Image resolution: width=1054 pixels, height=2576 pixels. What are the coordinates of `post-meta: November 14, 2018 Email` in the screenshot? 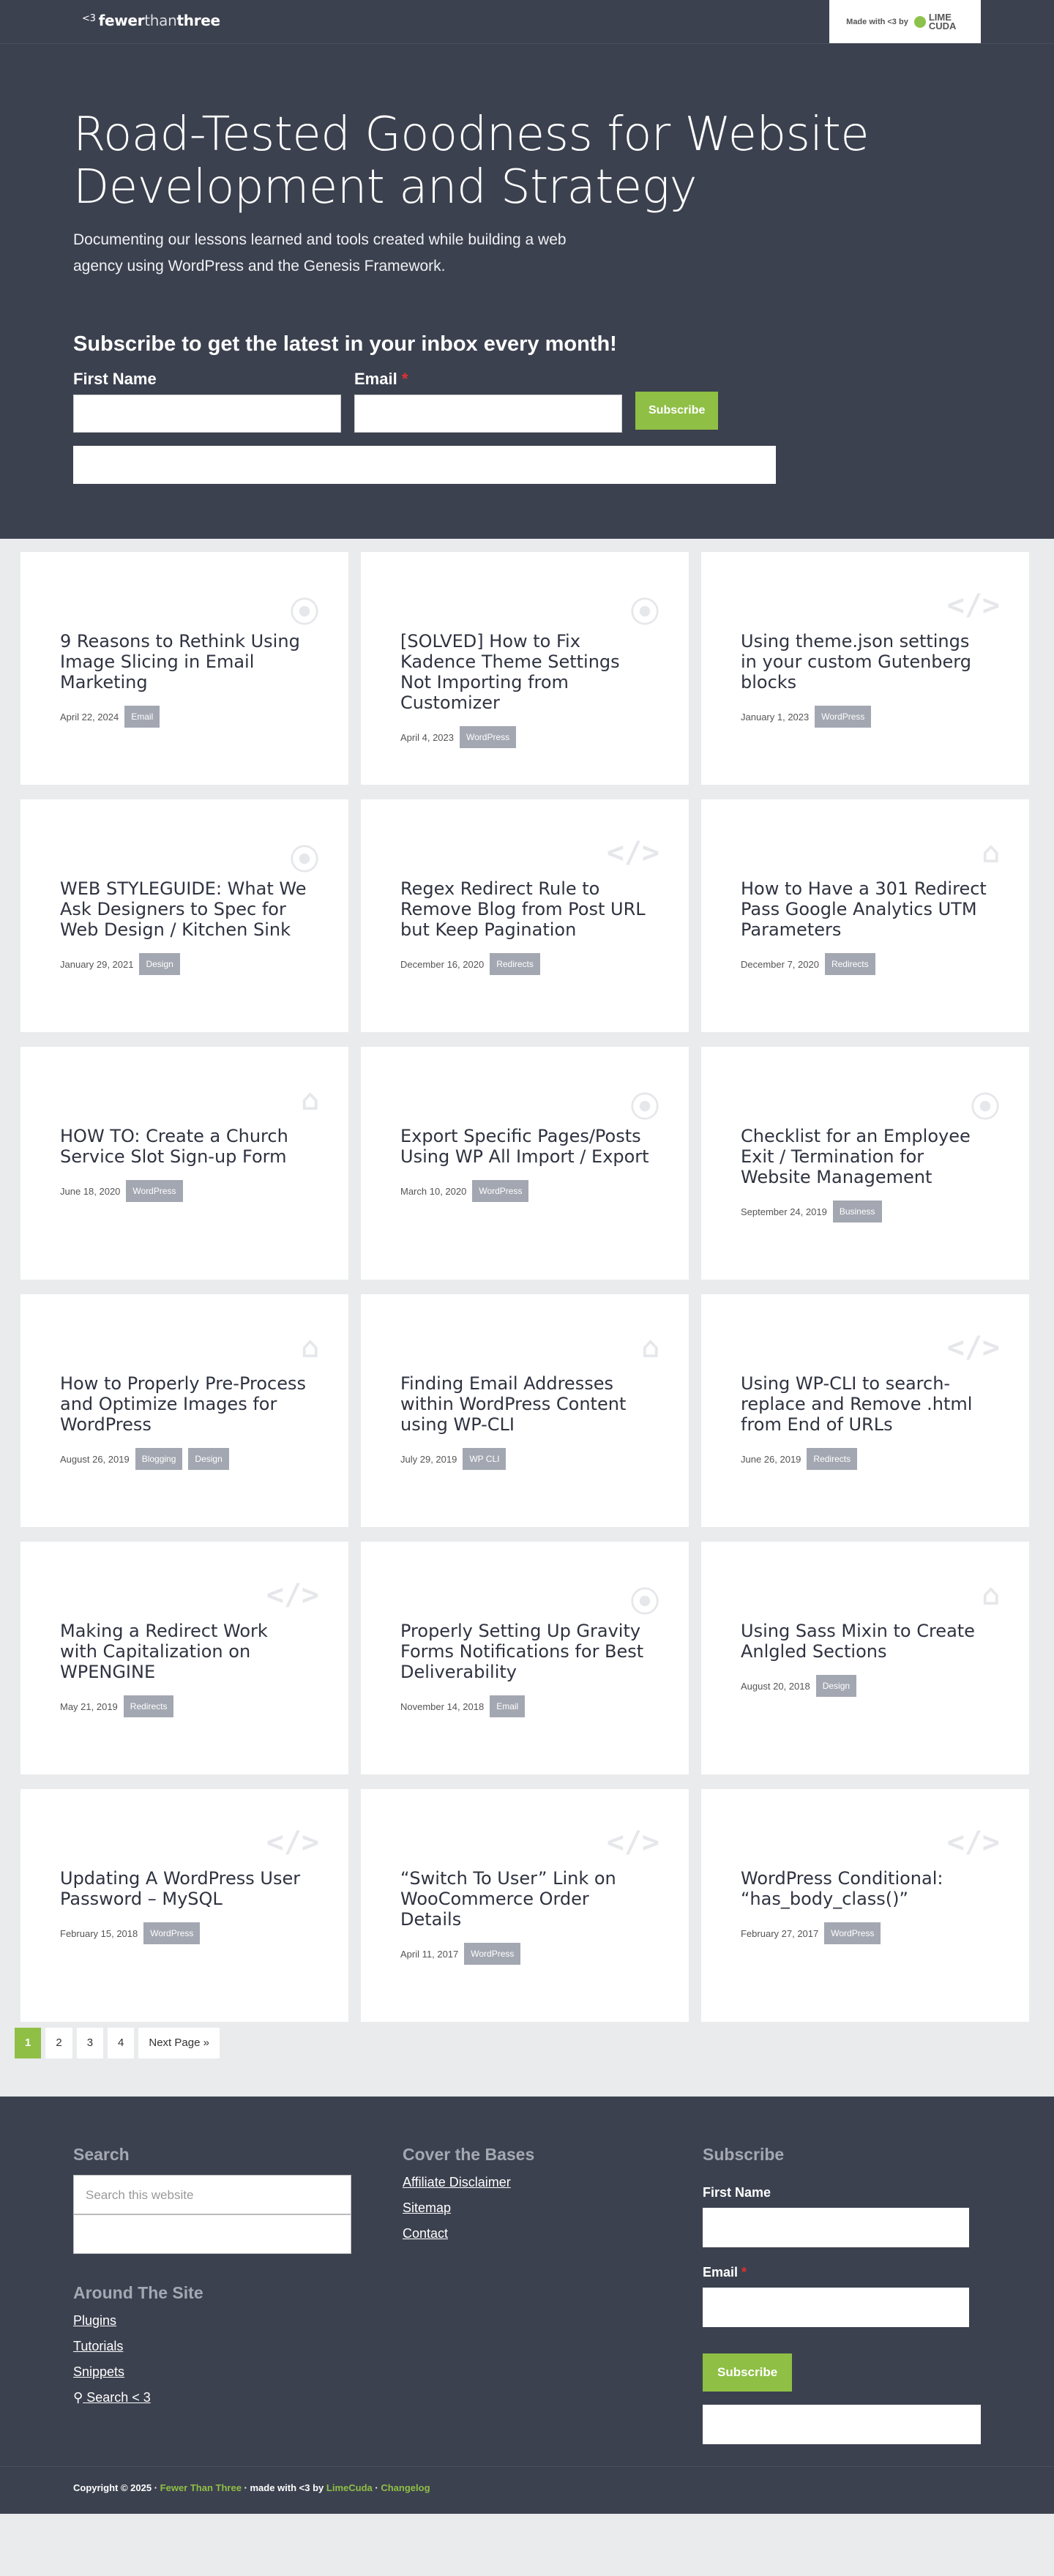 It's located at (524, 1706).